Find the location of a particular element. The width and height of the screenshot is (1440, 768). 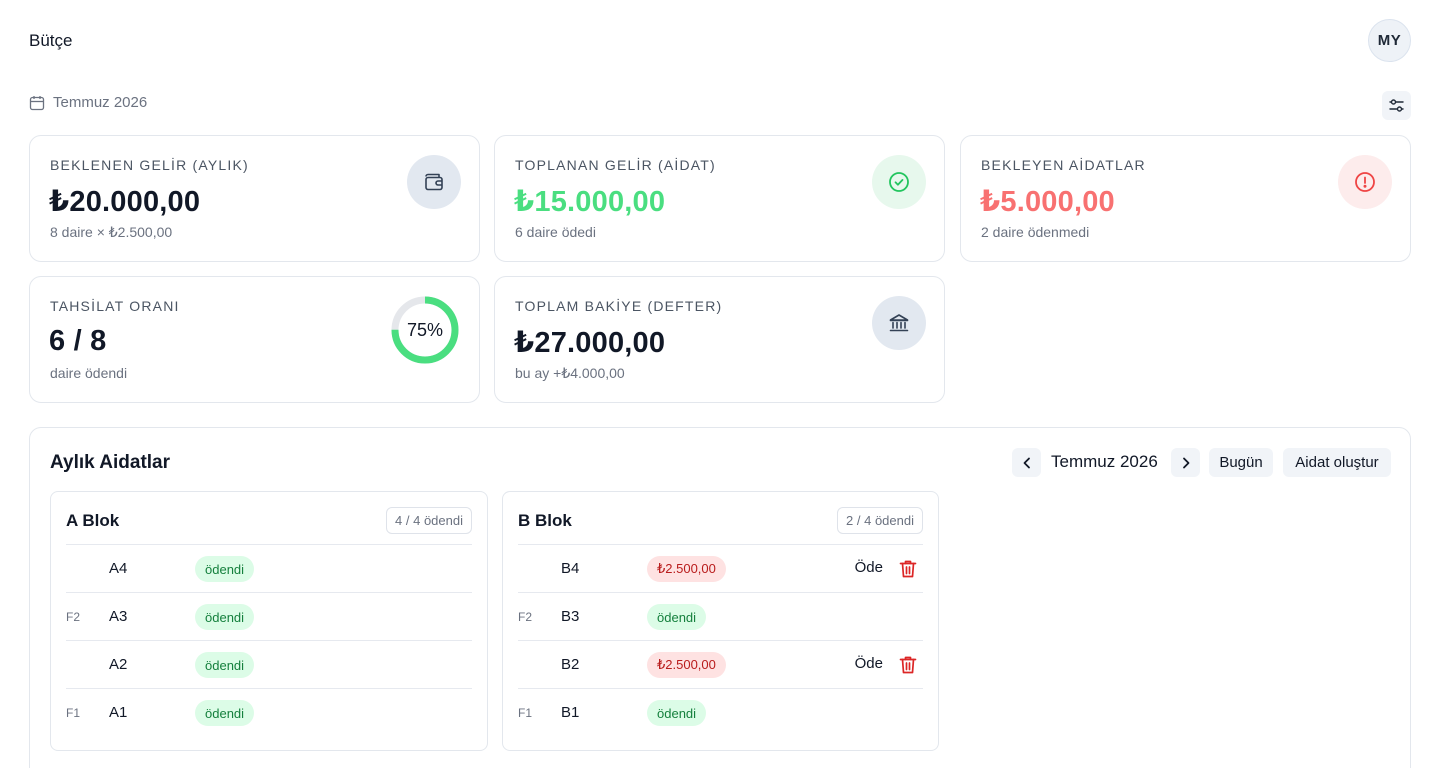

unit-label: A2 is located at coordinates (118, 664).